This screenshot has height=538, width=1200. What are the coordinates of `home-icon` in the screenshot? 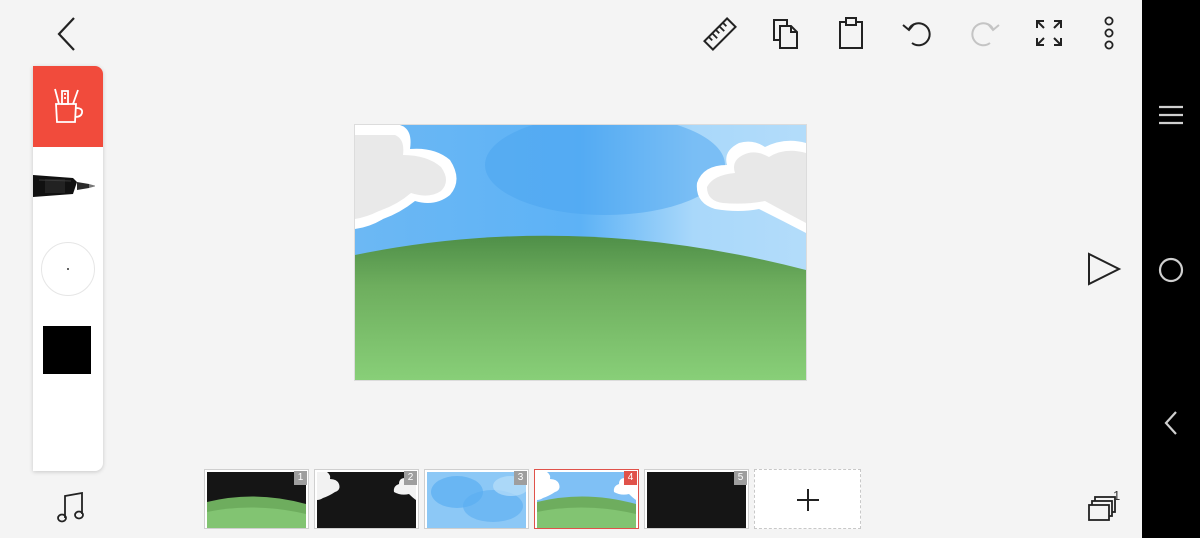 It's located at (1171, 270).